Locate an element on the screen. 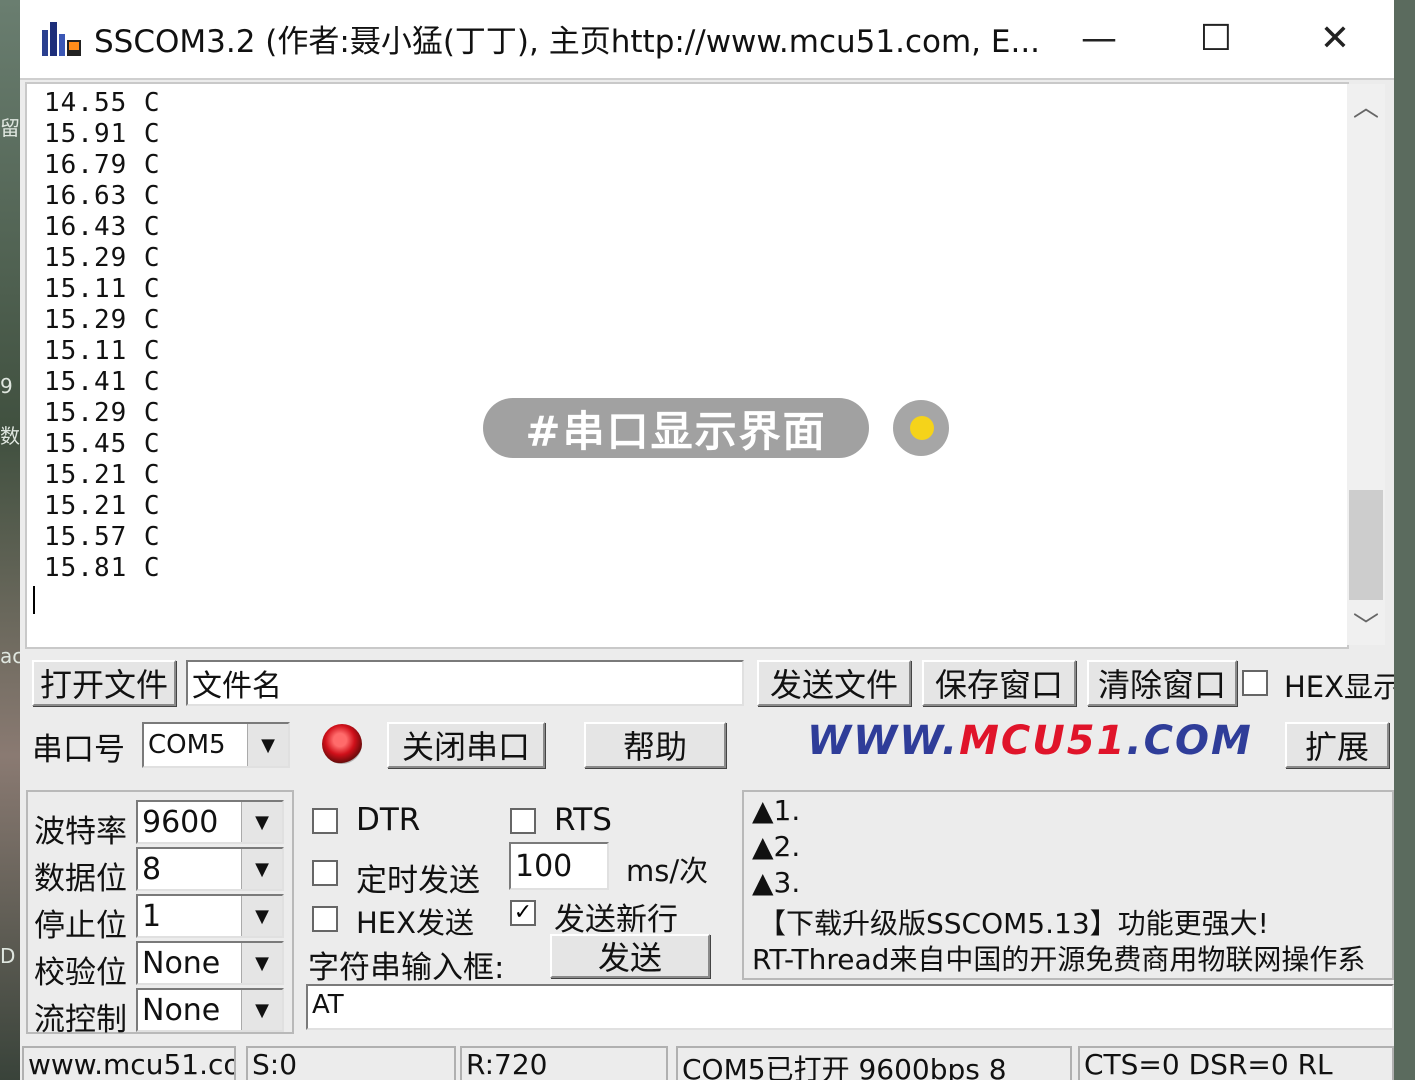  flow-control-select: None ▼ is located at coordinates (210, 1010).